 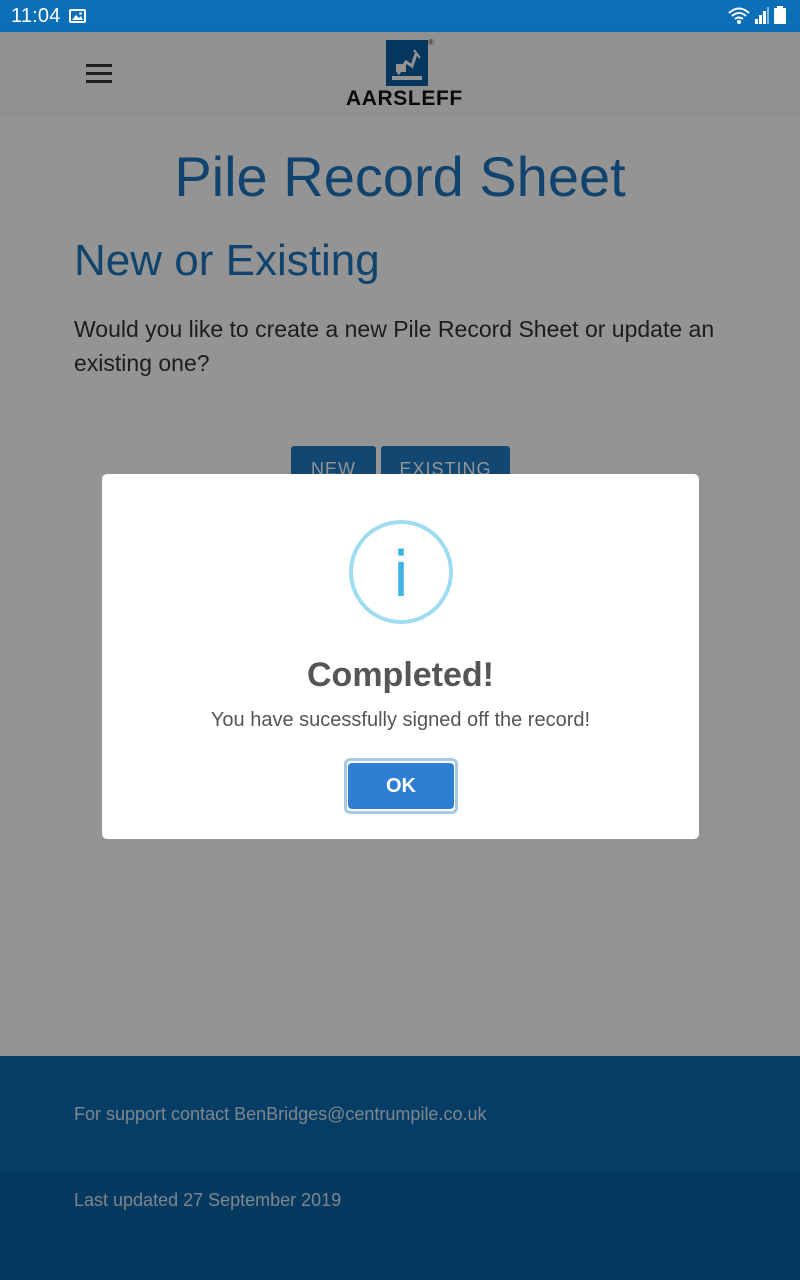 What do you see at coordinates (400, 16) in the screenshot?
I see `status-bar: 11:04` at bounding box center [400, 16].